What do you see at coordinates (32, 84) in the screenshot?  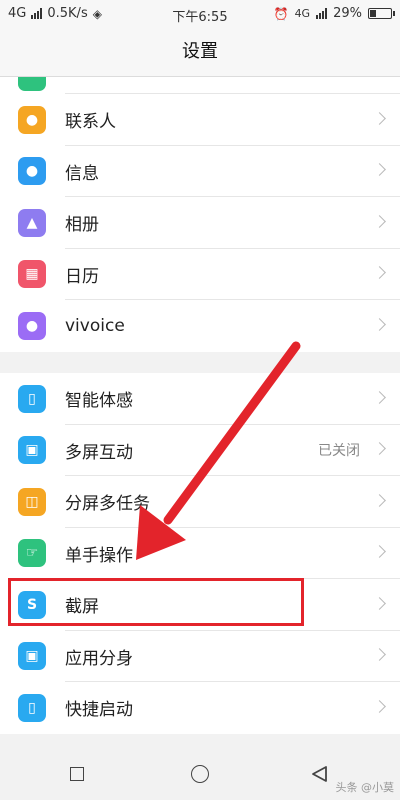 I see `app-icon` at bounding box center [32, 84].